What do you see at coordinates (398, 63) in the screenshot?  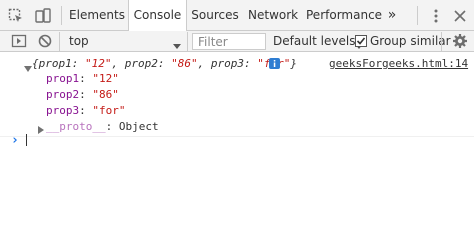 I see `source-link: geeksForgeeks.html:14` at bounding box center [398, 63].